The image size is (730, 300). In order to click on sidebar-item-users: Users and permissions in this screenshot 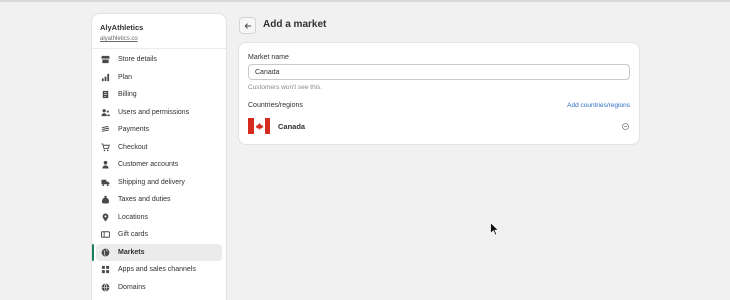, I will do `click(159, 113)`.